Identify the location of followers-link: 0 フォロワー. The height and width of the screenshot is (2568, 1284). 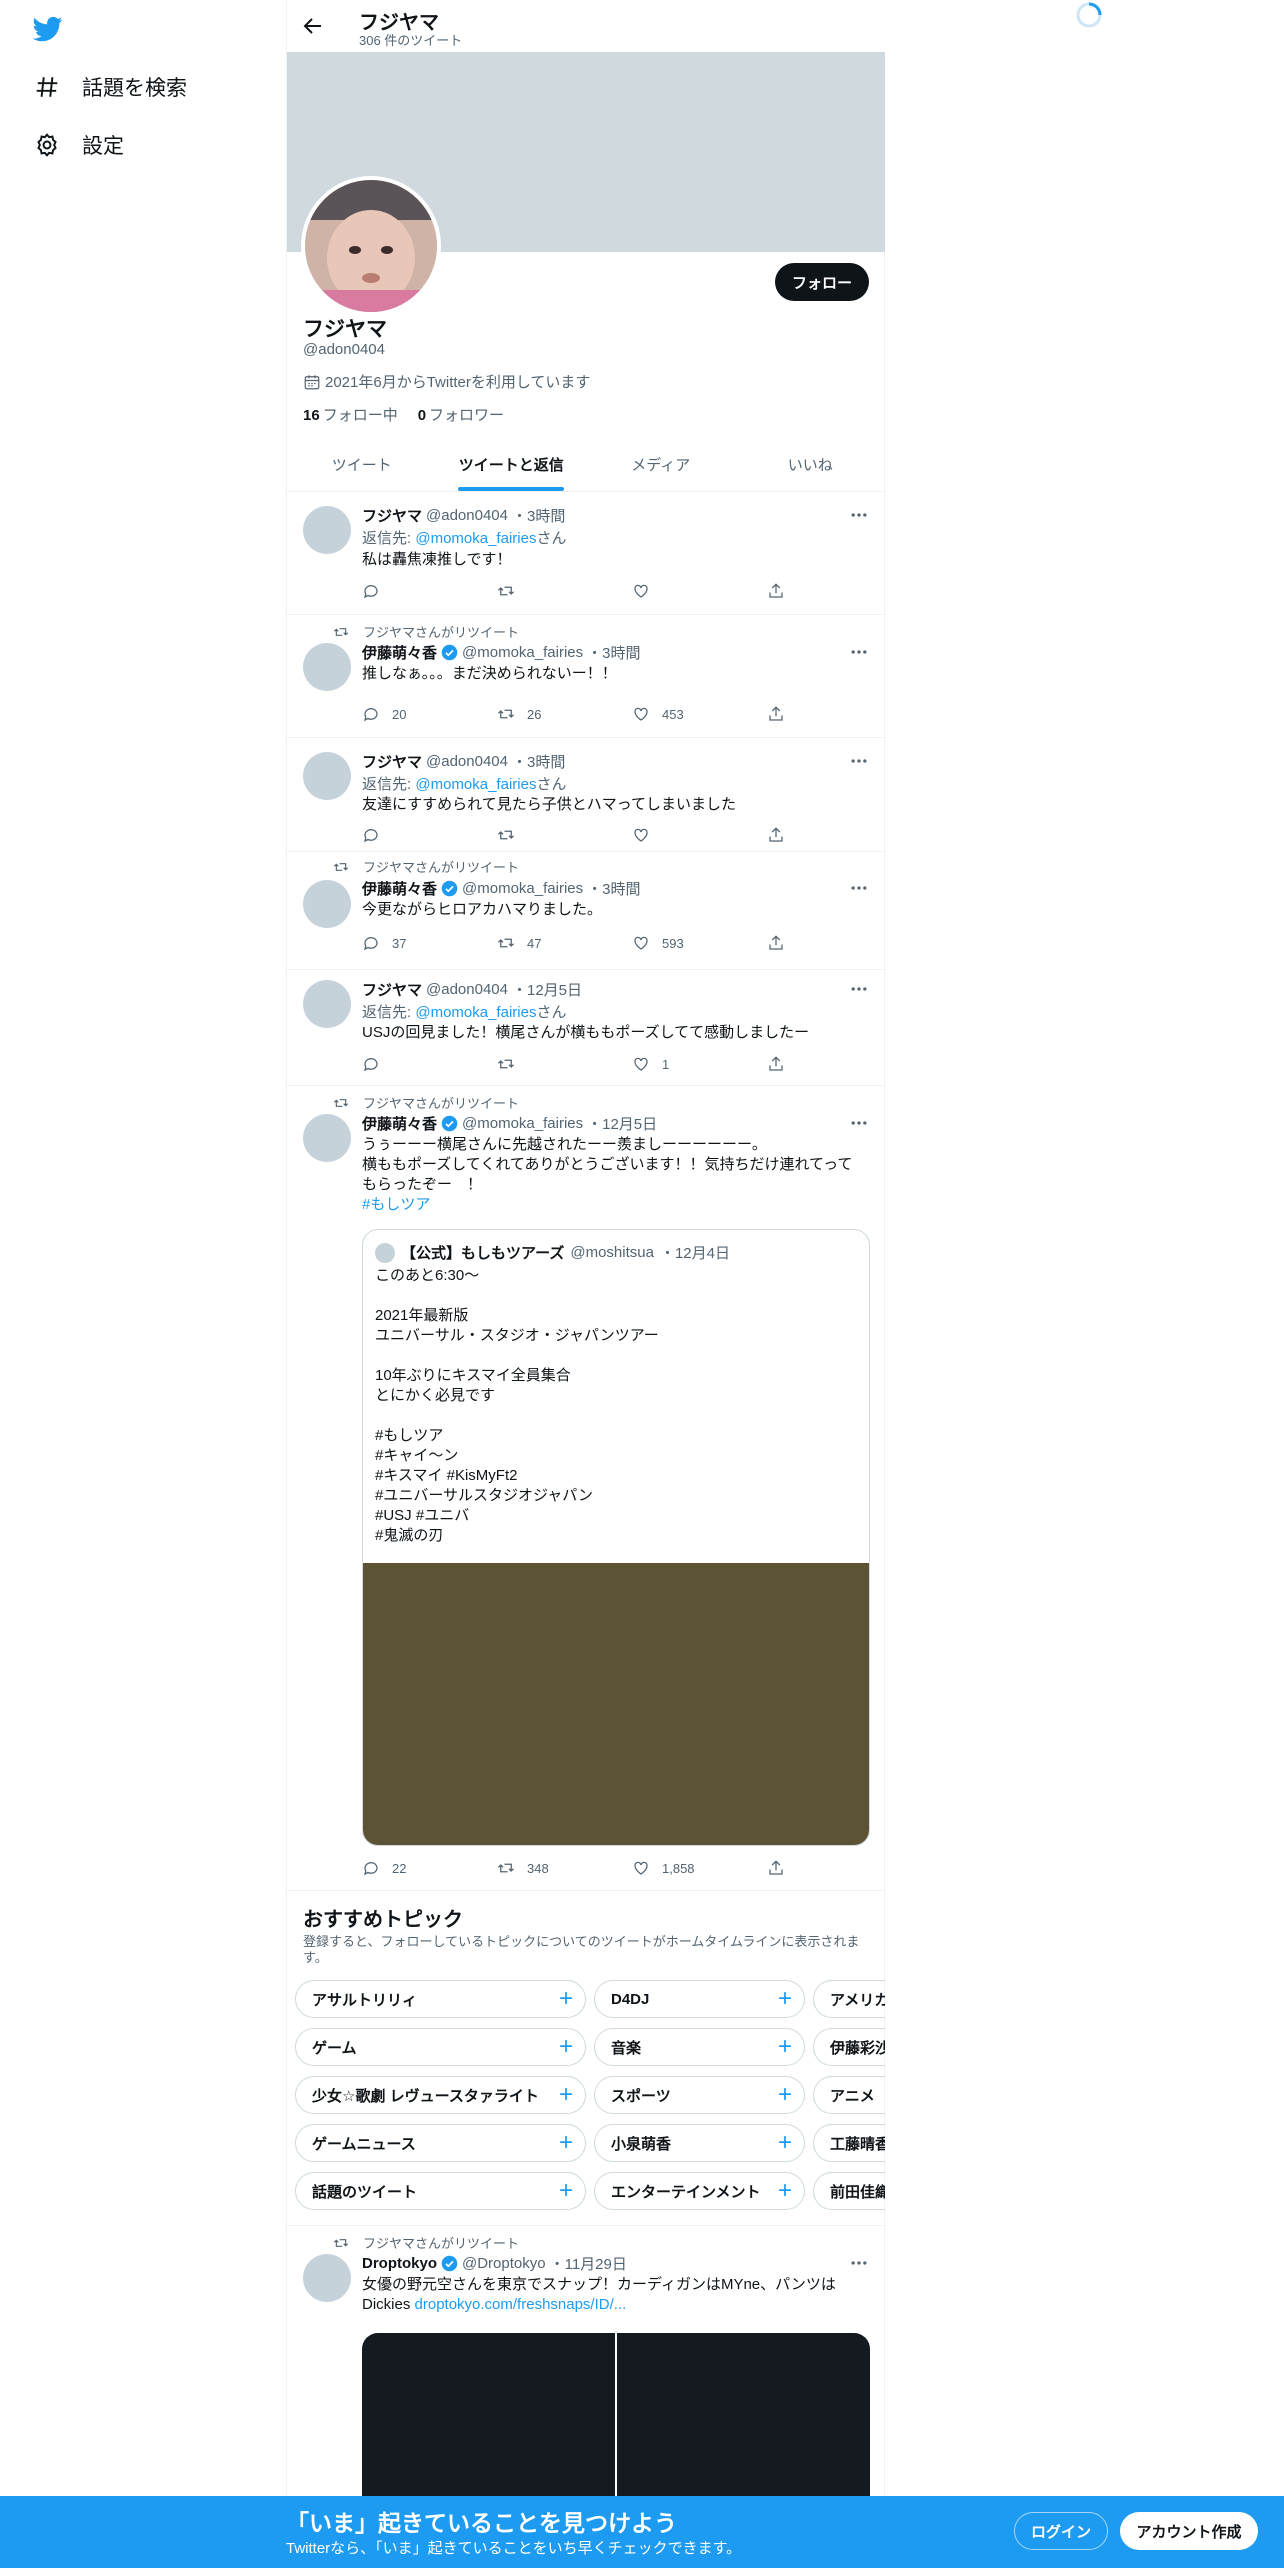
(461, 414).